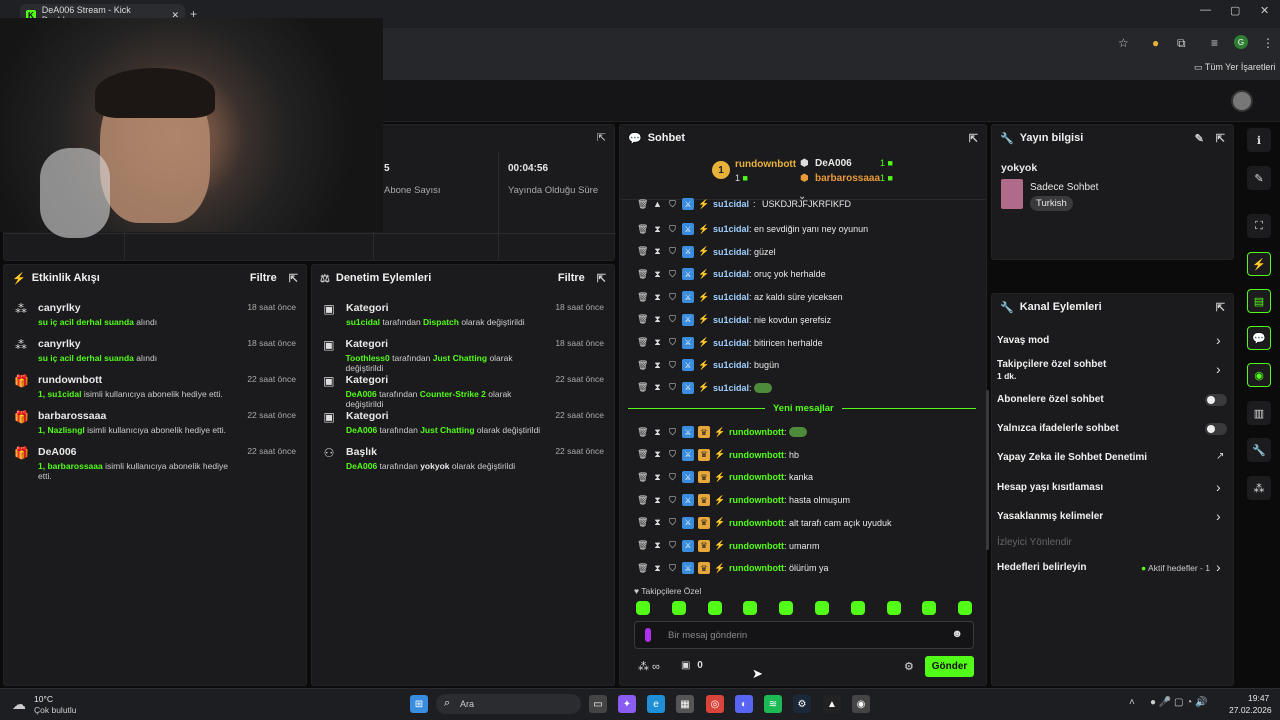 The height and width of the screenshot is (720, 1280). Describe the element at coordinates (132, 416) in the screenshot. I see `activity-user: barbarossaaa` at that location.